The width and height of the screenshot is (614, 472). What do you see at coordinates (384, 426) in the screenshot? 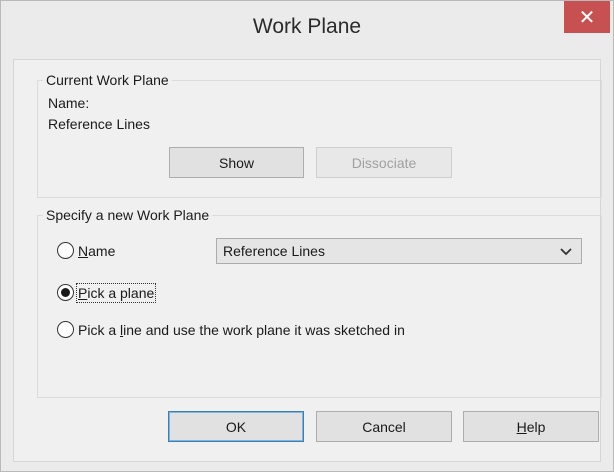
I see `cancel-button: Cancel` at bounding box center [384, 426].